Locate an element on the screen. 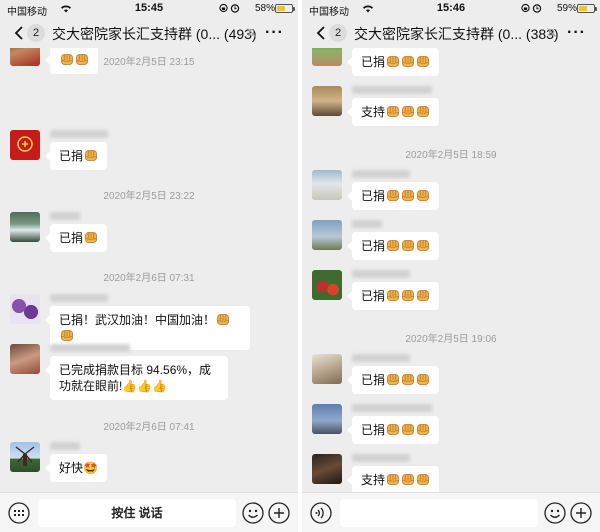 Image resolution: width=600 pixels, height=532 pixels. input-bar is located at coordinates (451, 512).